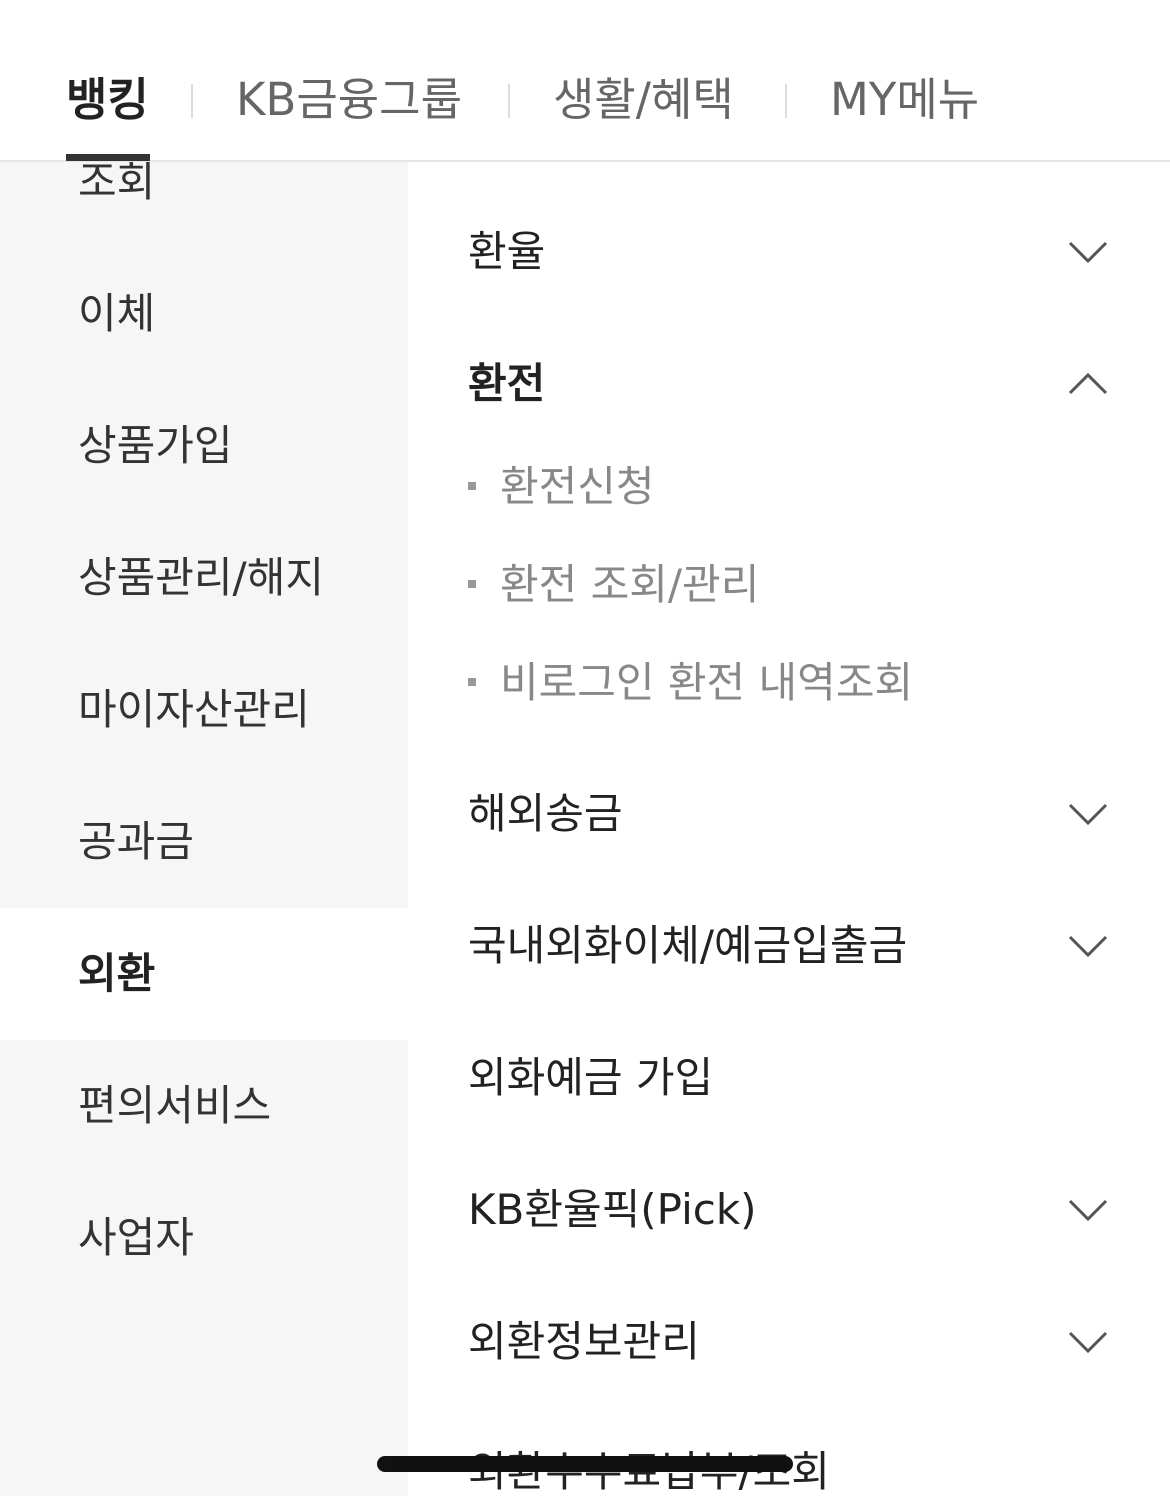 The height and width of the screenshot is (1496, 1170). Describe the element at coordinates (507, 251) in the screenshot. I see `menu-label: 환율` at that location.